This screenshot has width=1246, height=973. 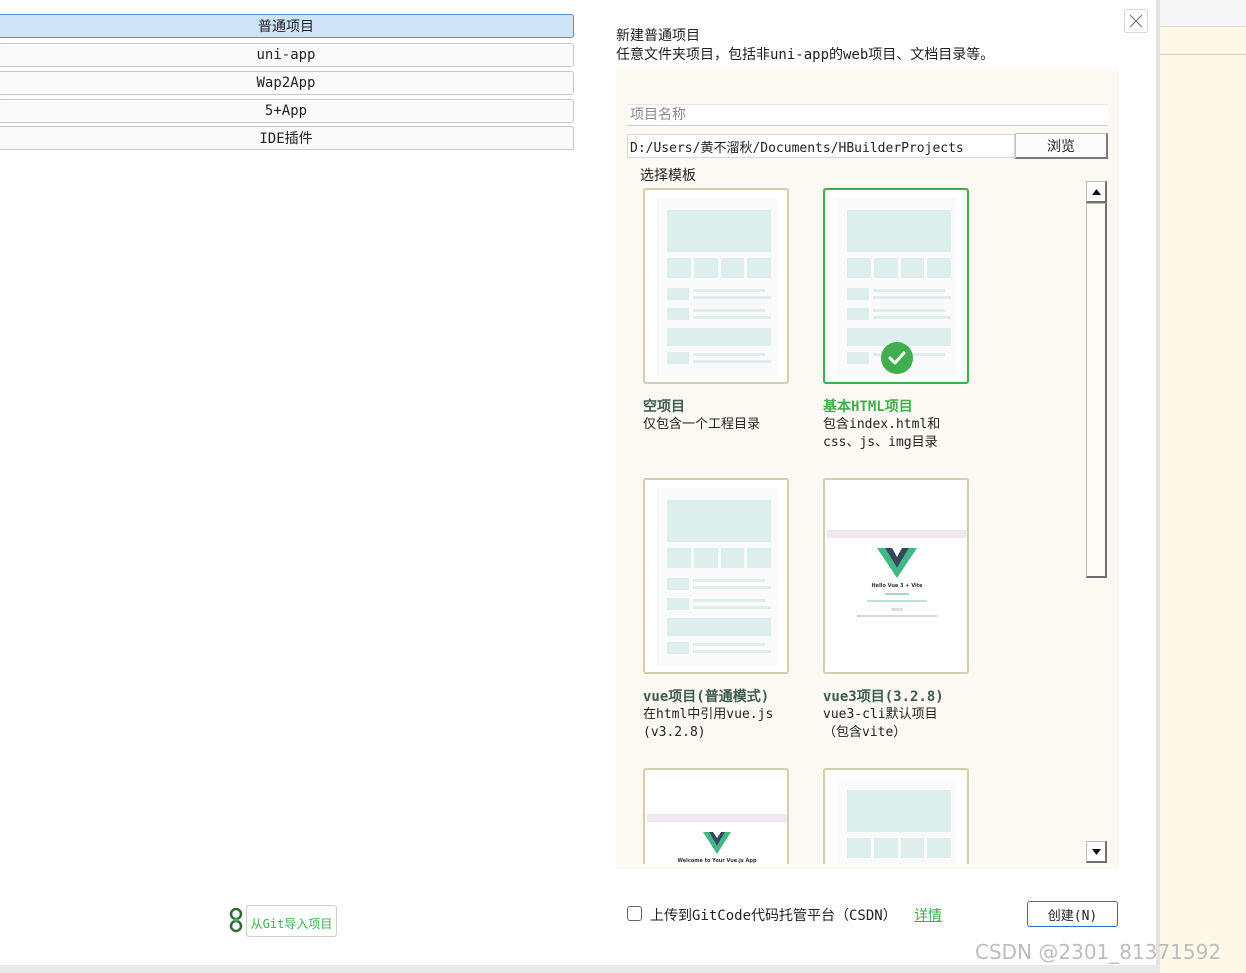 I want to click on create-button-label: 创建(N), so click(x=1072, y=916).